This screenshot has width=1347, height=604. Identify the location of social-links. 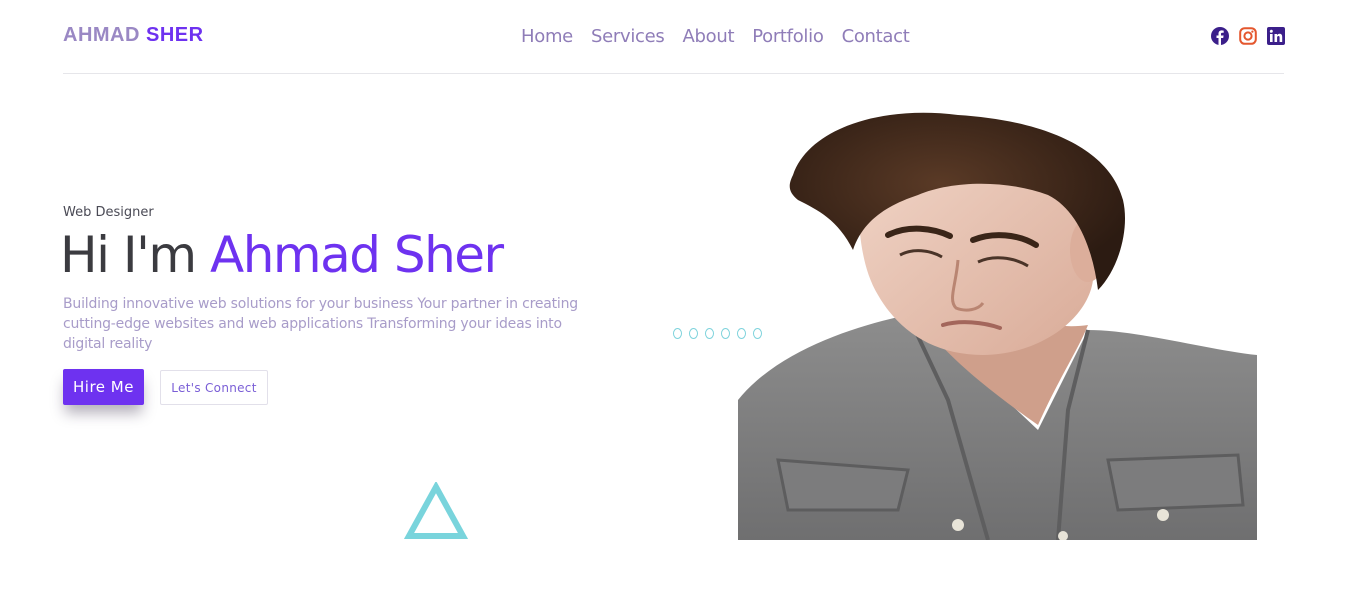
(1248, 36).